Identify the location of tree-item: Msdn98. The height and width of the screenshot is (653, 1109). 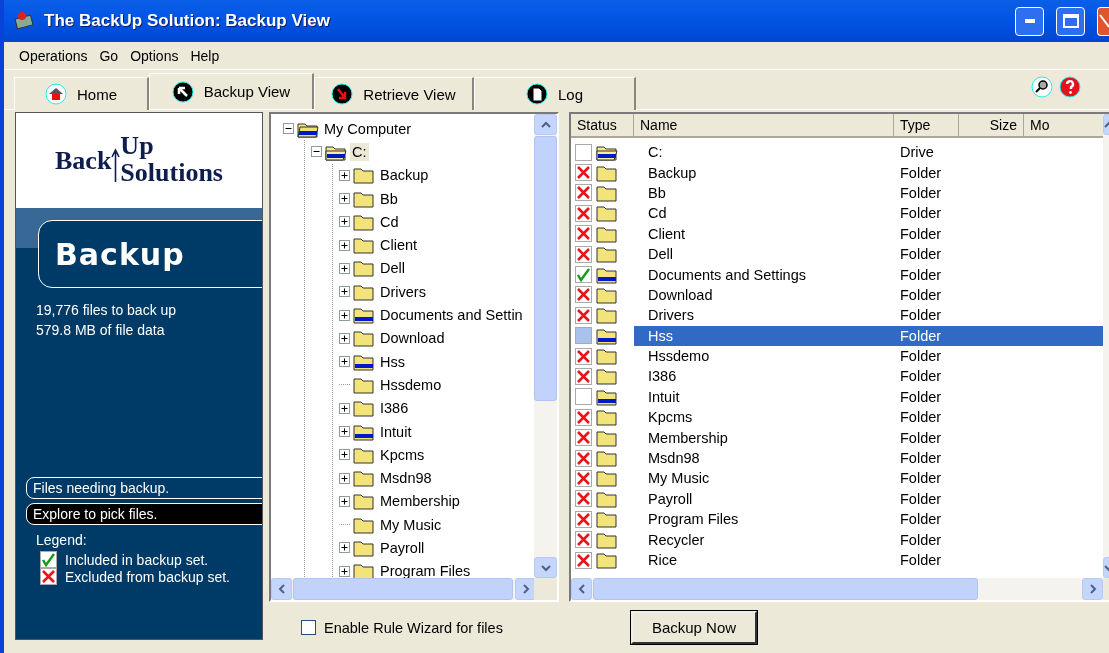
(406, 478).